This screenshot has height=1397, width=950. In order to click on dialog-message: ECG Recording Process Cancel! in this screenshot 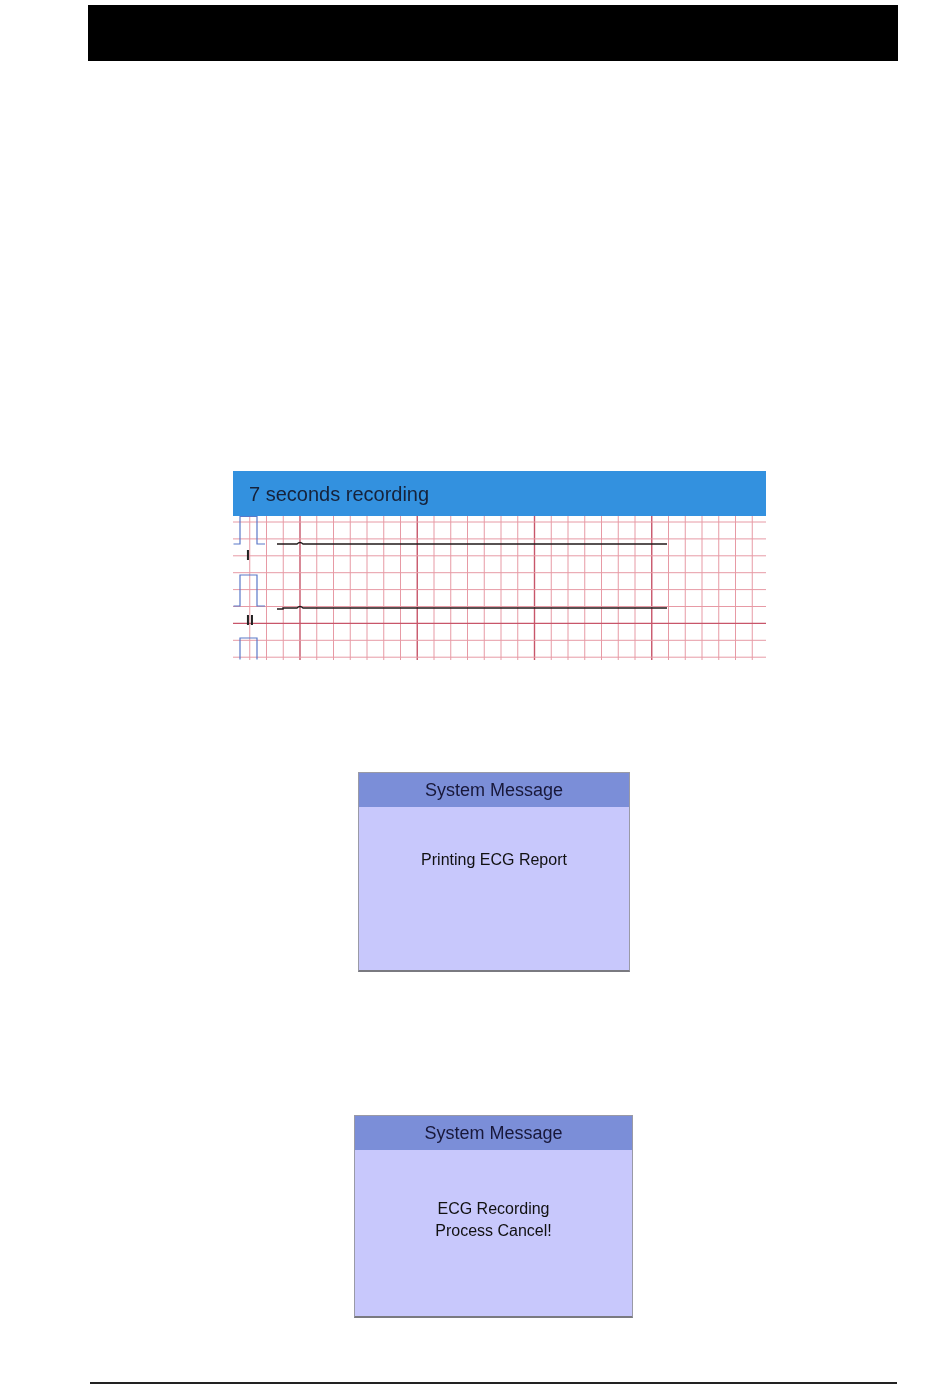, I will do `click(493, 1220)`.